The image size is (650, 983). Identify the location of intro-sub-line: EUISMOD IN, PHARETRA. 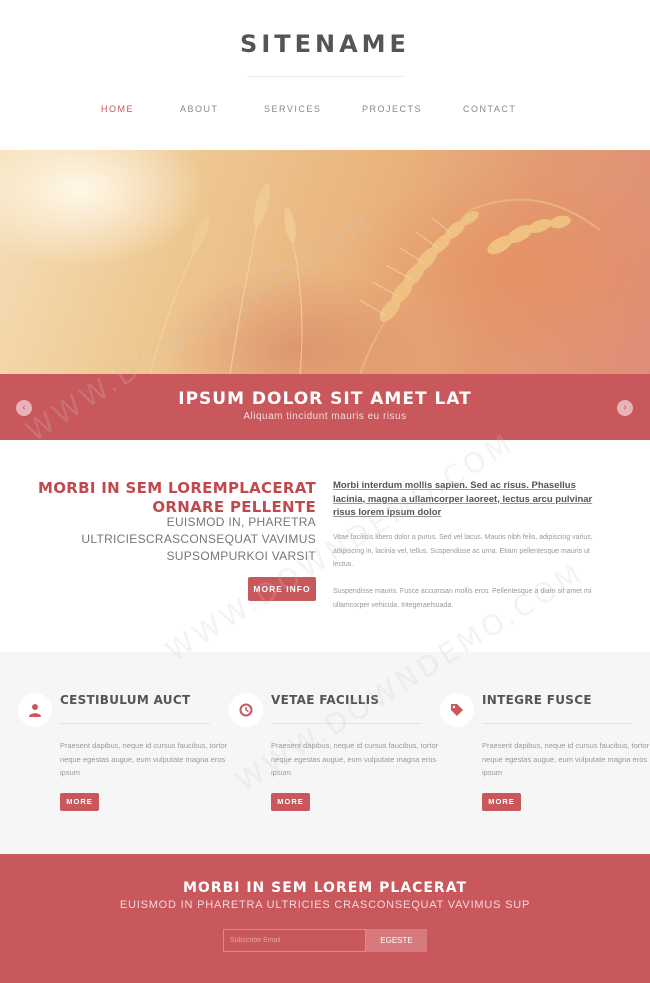
(241, 522).